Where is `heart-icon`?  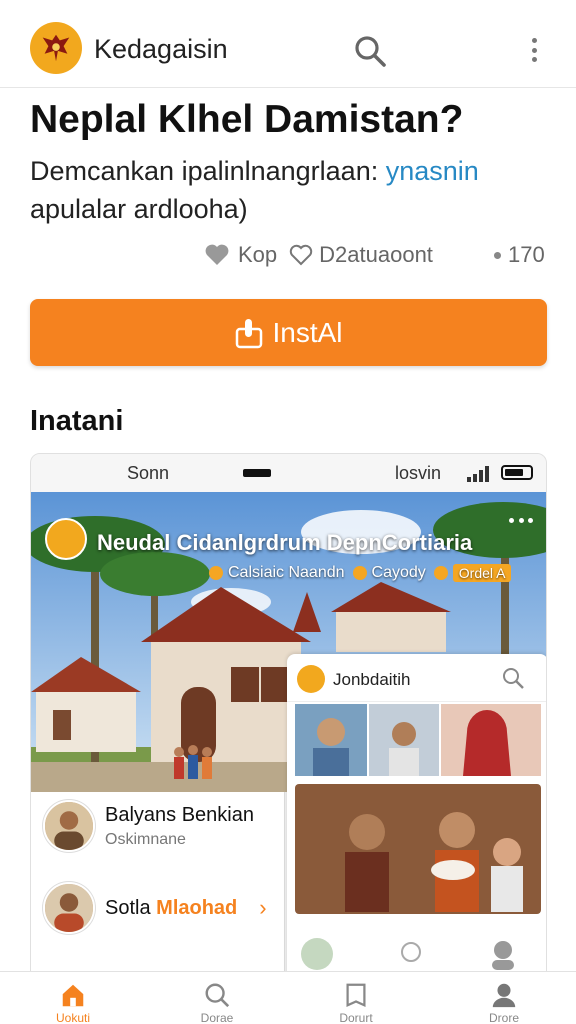
heart-icon is located at coordinates (217, 255).